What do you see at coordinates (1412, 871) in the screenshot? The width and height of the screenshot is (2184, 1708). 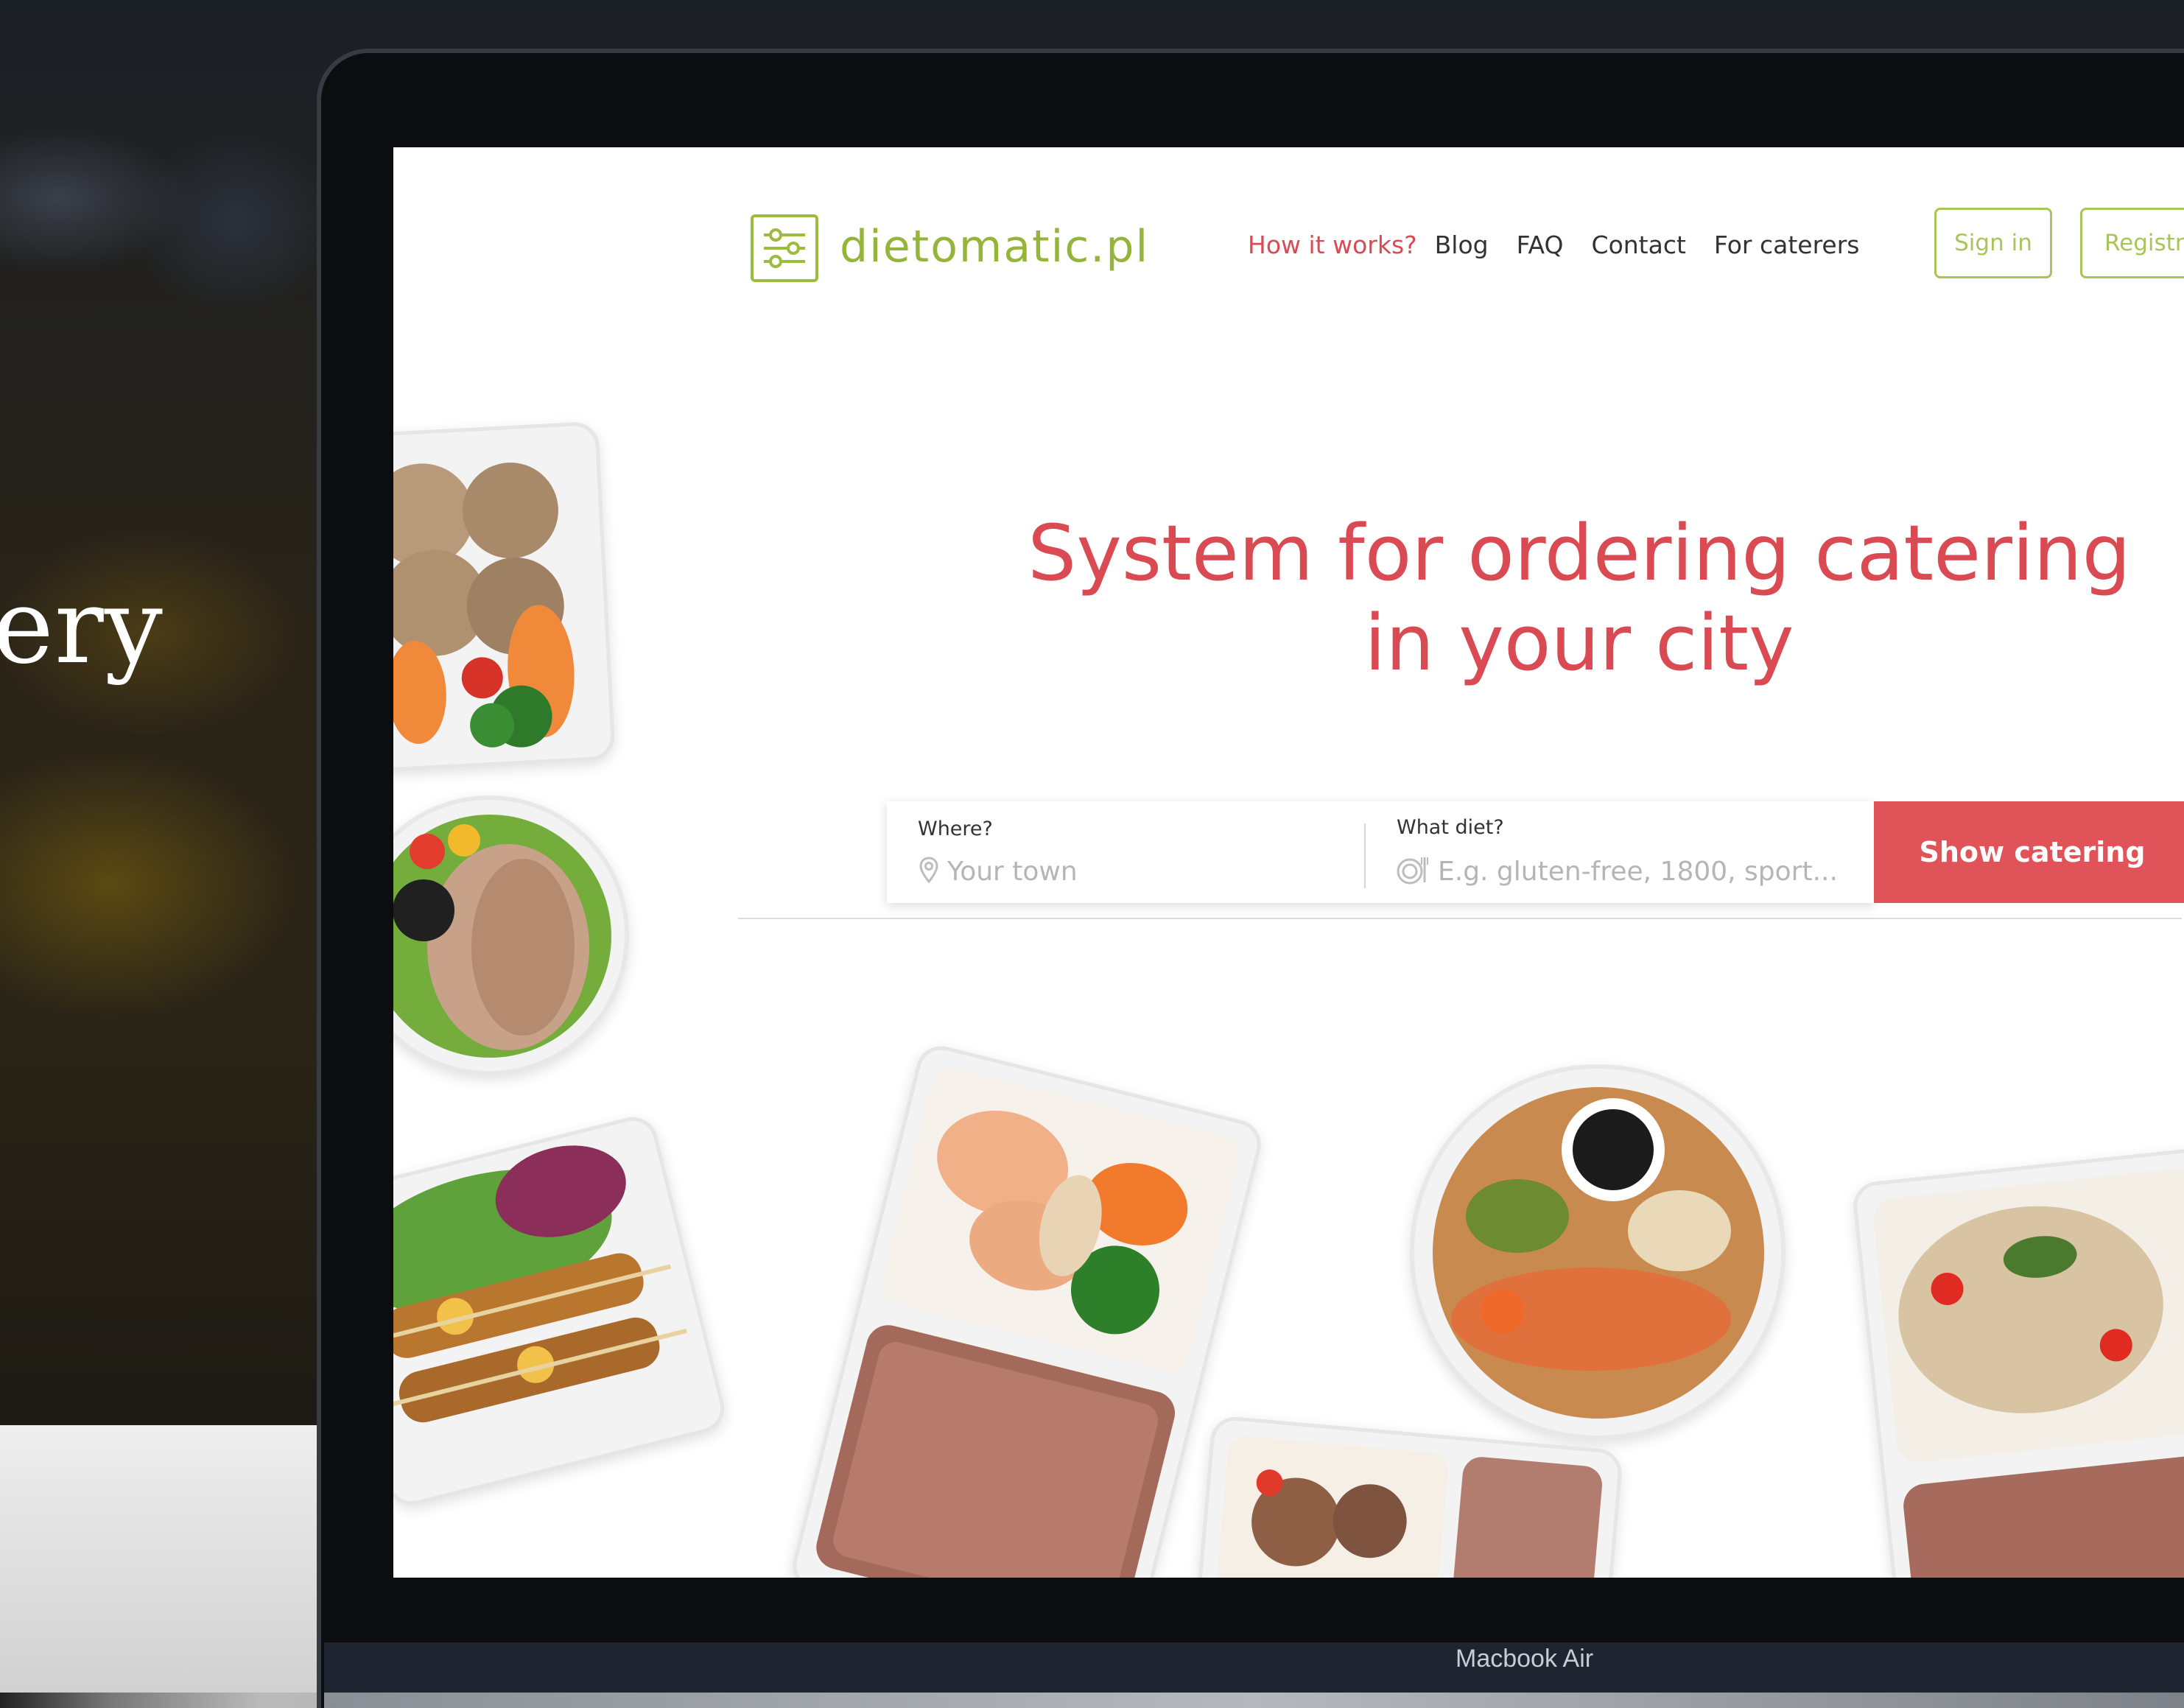 I see `plate-icon` at bounding box center [1412, 871].